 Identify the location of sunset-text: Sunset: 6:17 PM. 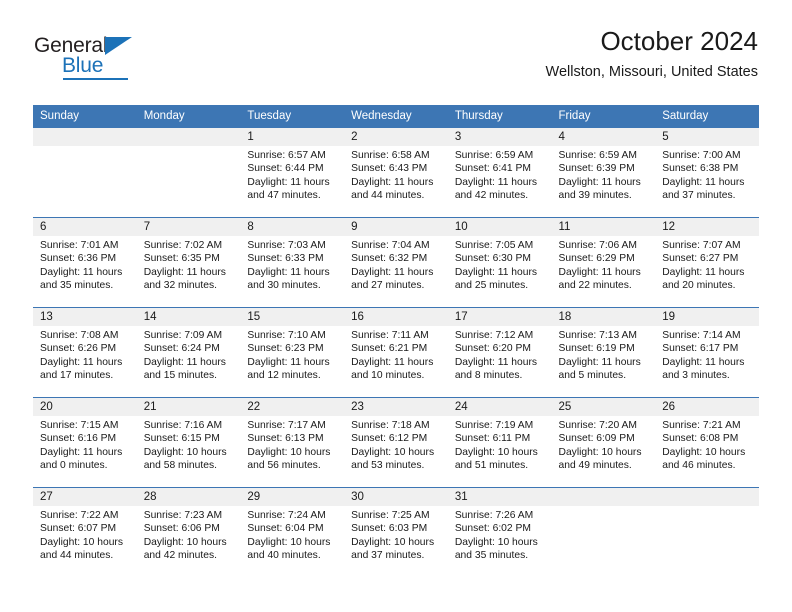
(700, 349).